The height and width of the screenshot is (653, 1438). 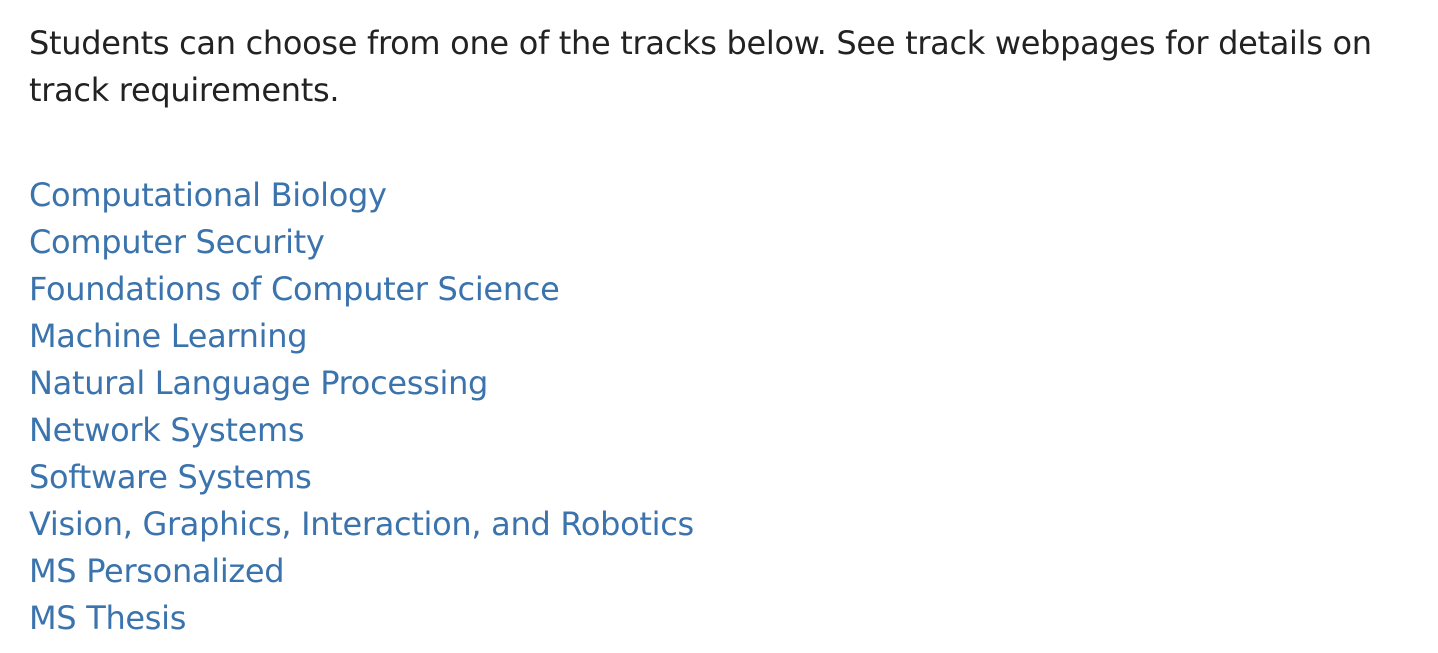 What do you see at coordinates (258, 383) in the screenshot?
I see `track-link-natural-language-processing: Natural Language Processing` at bounding box center [258, 383].